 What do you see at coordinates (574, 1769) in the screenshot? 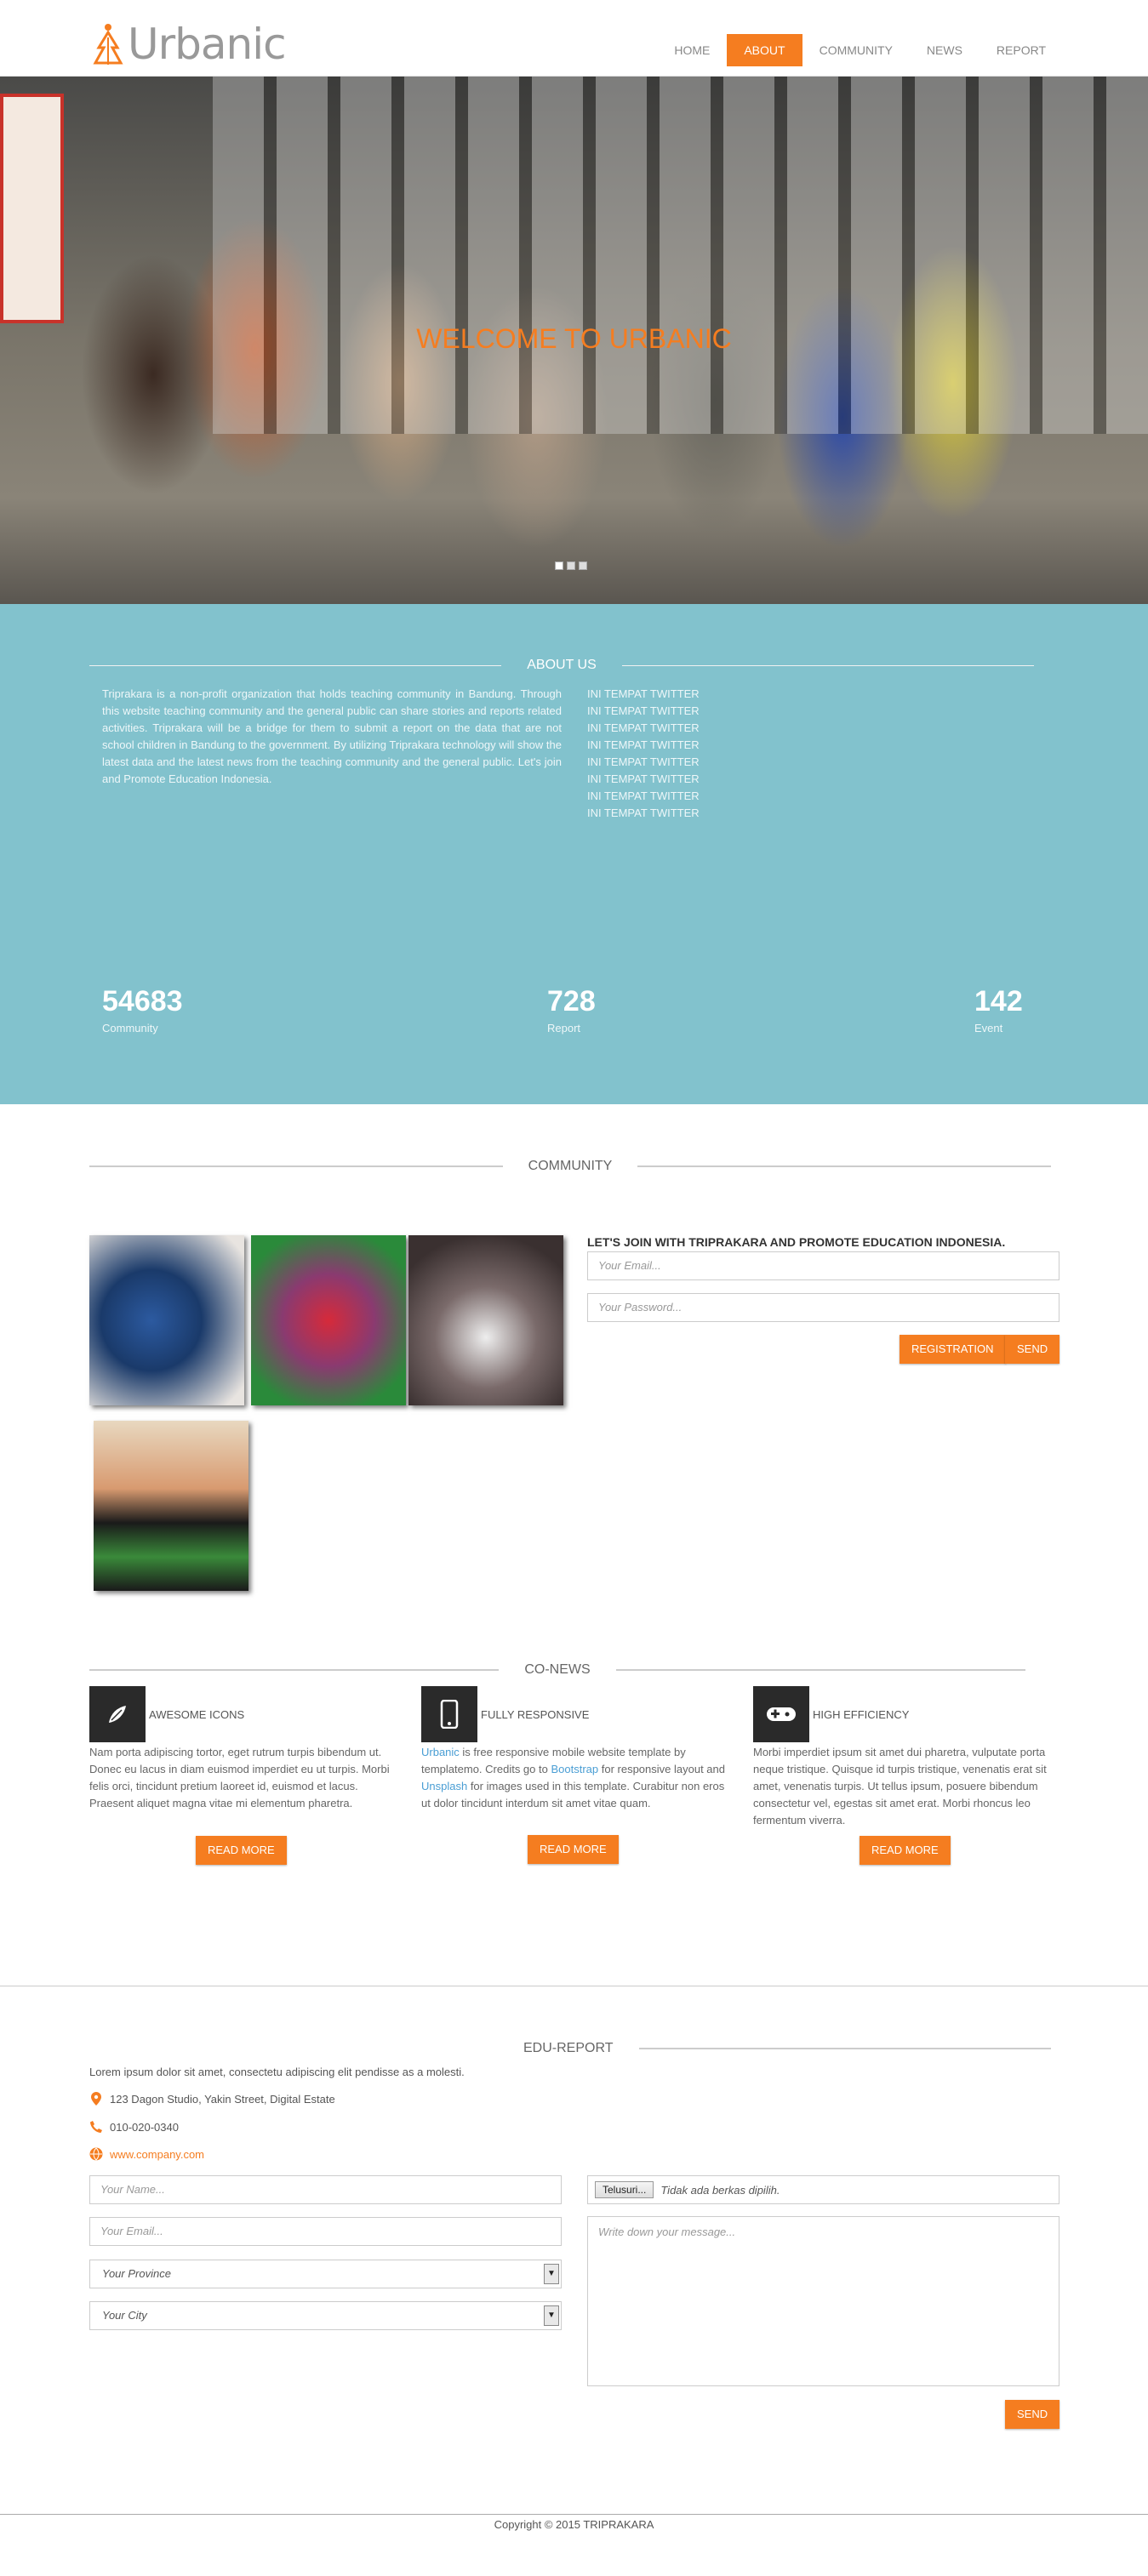
I see `bootstrap-link: Bootstrap` at bounding box center [574, 1769].